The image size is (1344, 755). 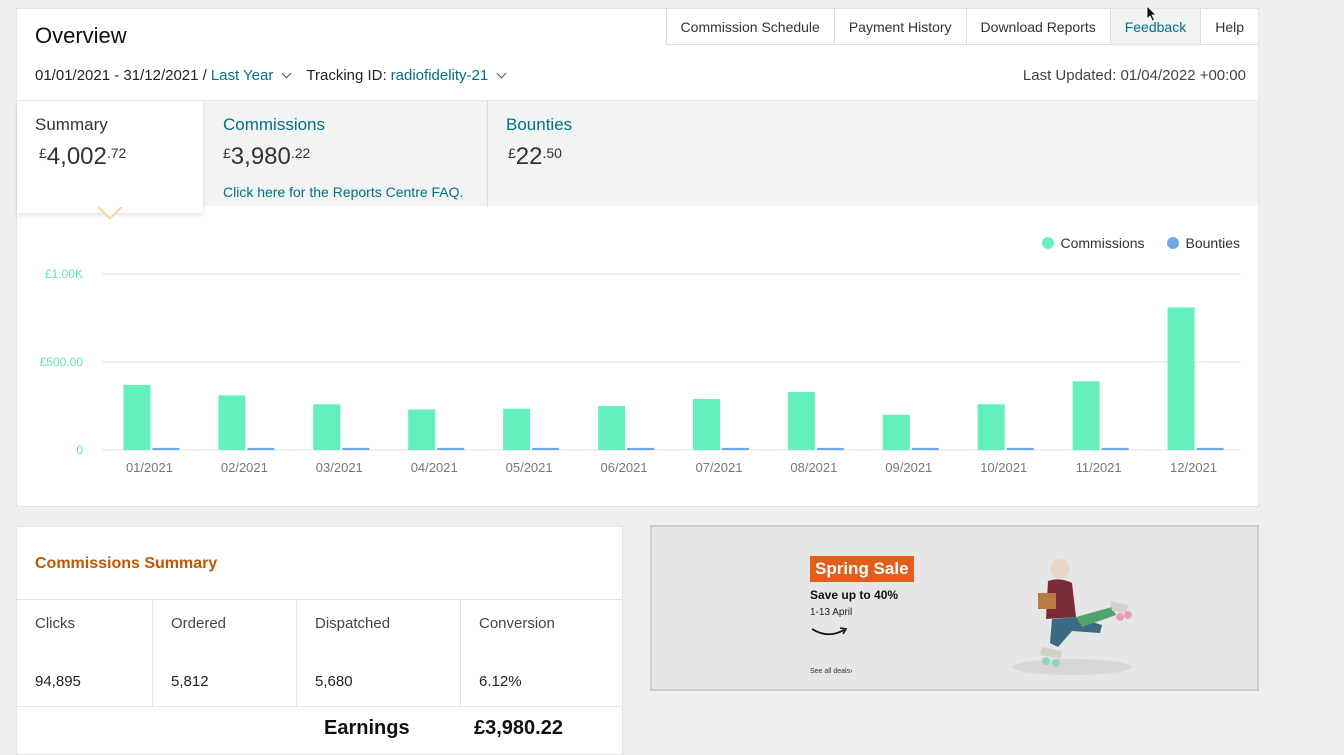 I want to click on bar-commissions-11/2021, so click(x=1086, y=415).